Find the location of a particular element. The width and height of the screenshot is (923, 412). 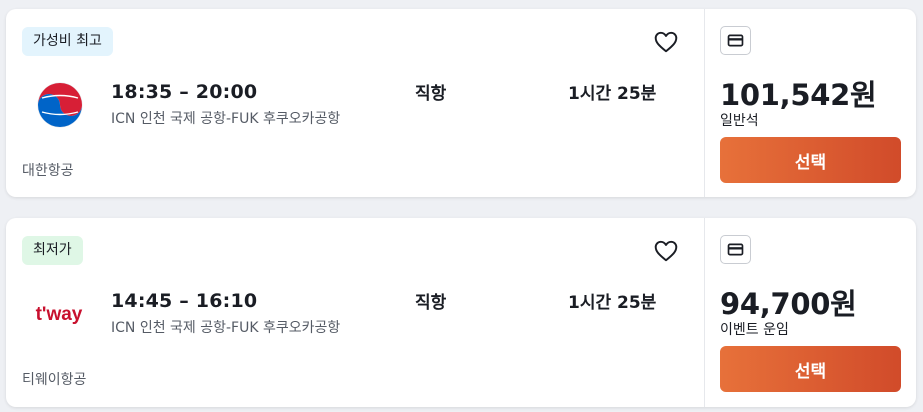

korean-air-logo is located at coordinates (60, 105).